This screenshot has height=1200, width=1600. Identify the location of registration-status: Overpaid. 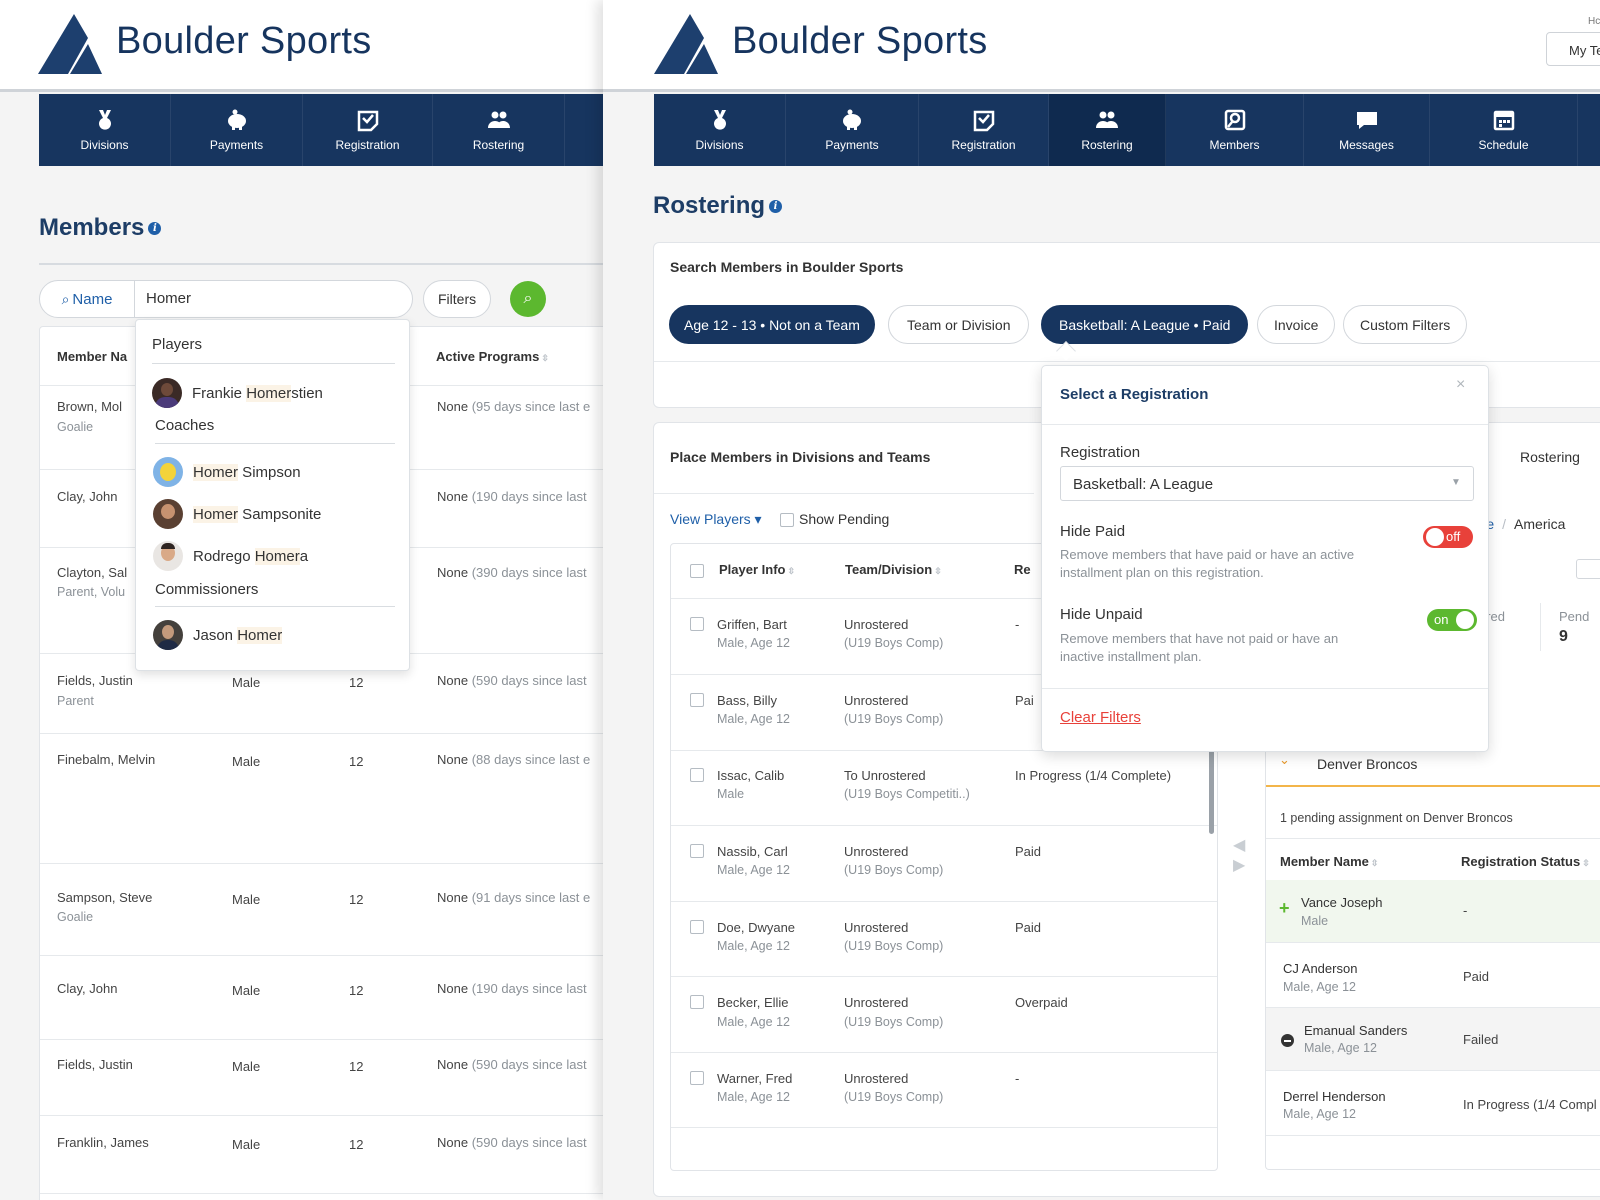
(1041, 1002).